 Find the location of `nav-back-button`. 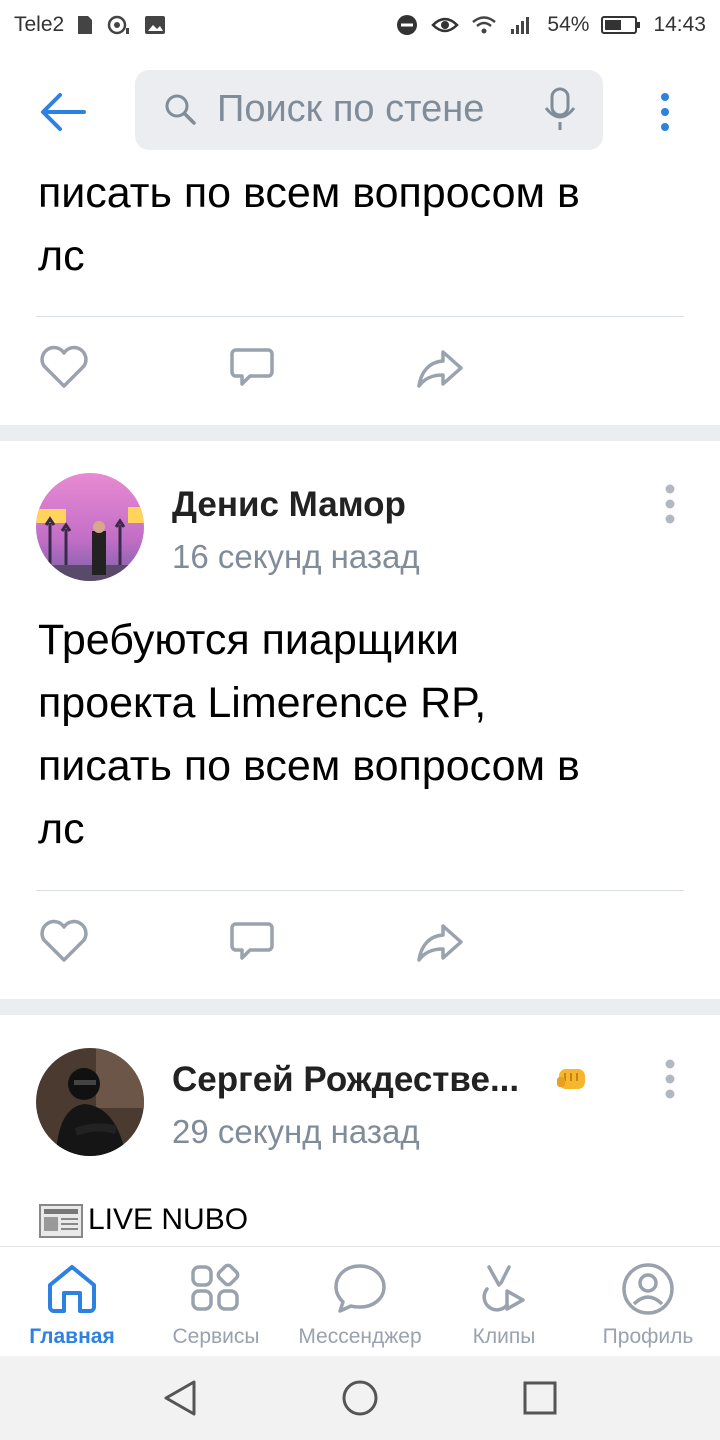

nav-back-button is located at coordinates (180, 1400).